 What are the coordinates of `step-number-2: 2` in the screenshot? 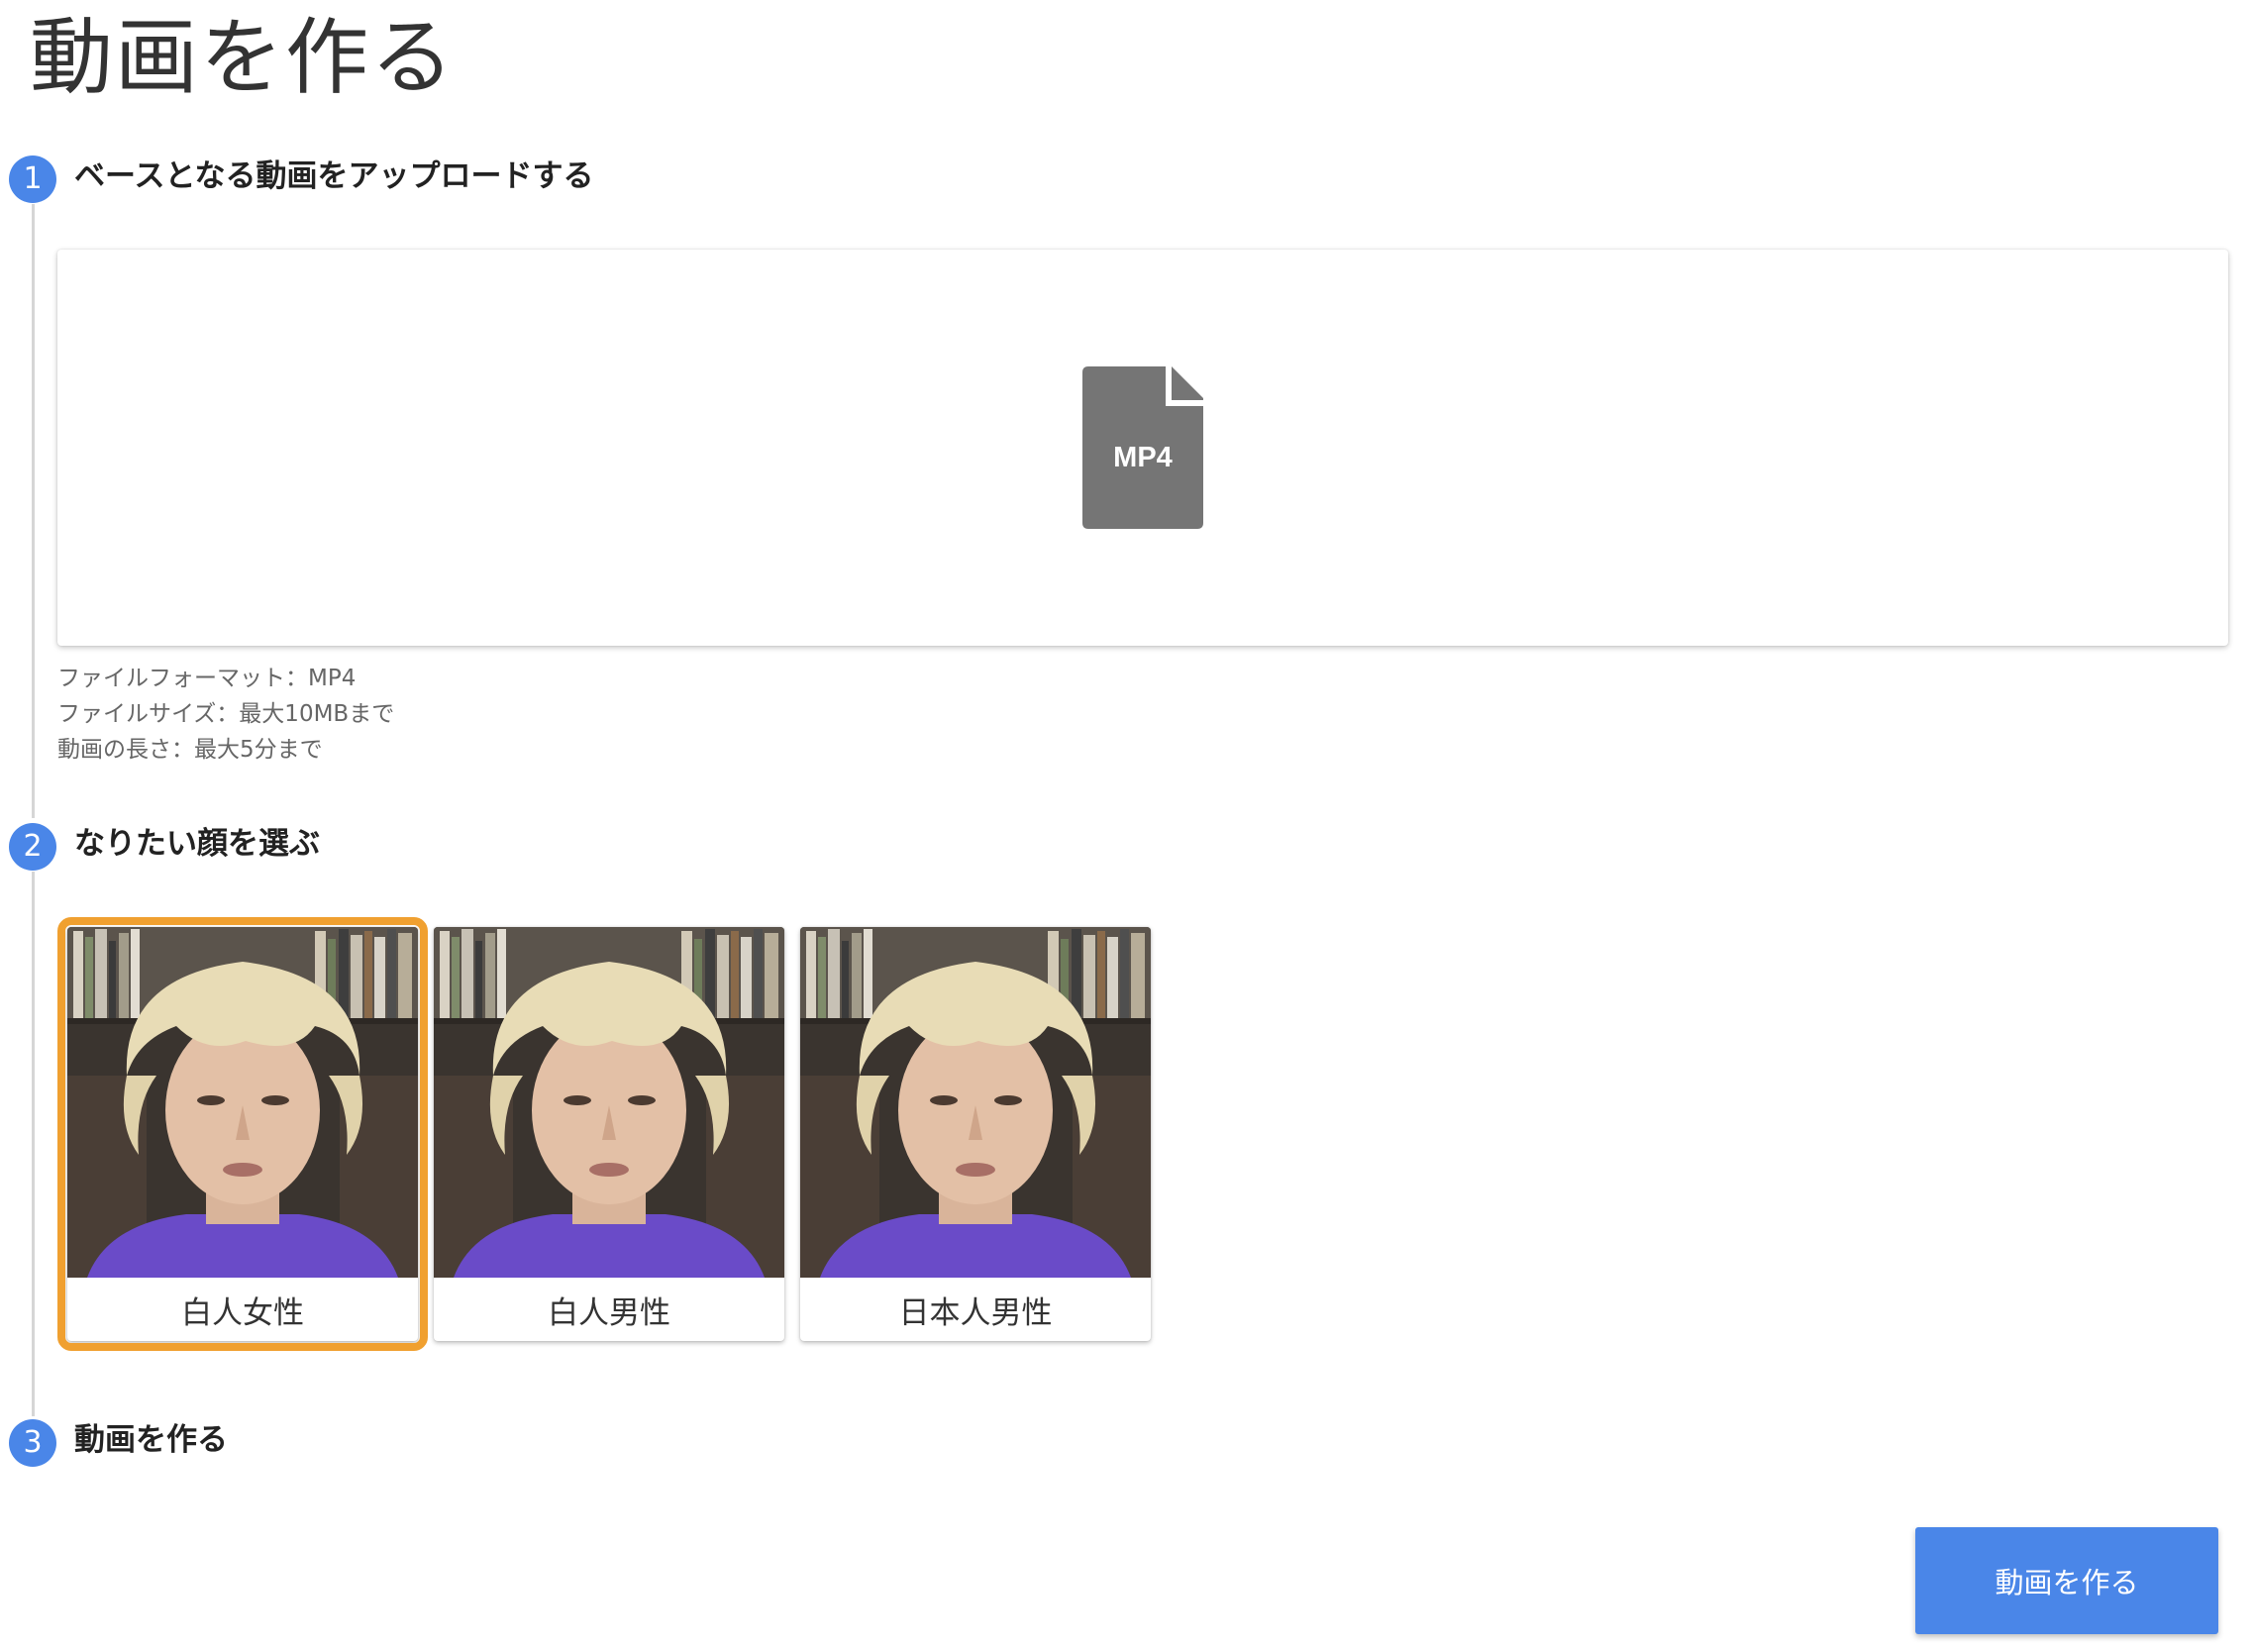 It's located at (32, 847).